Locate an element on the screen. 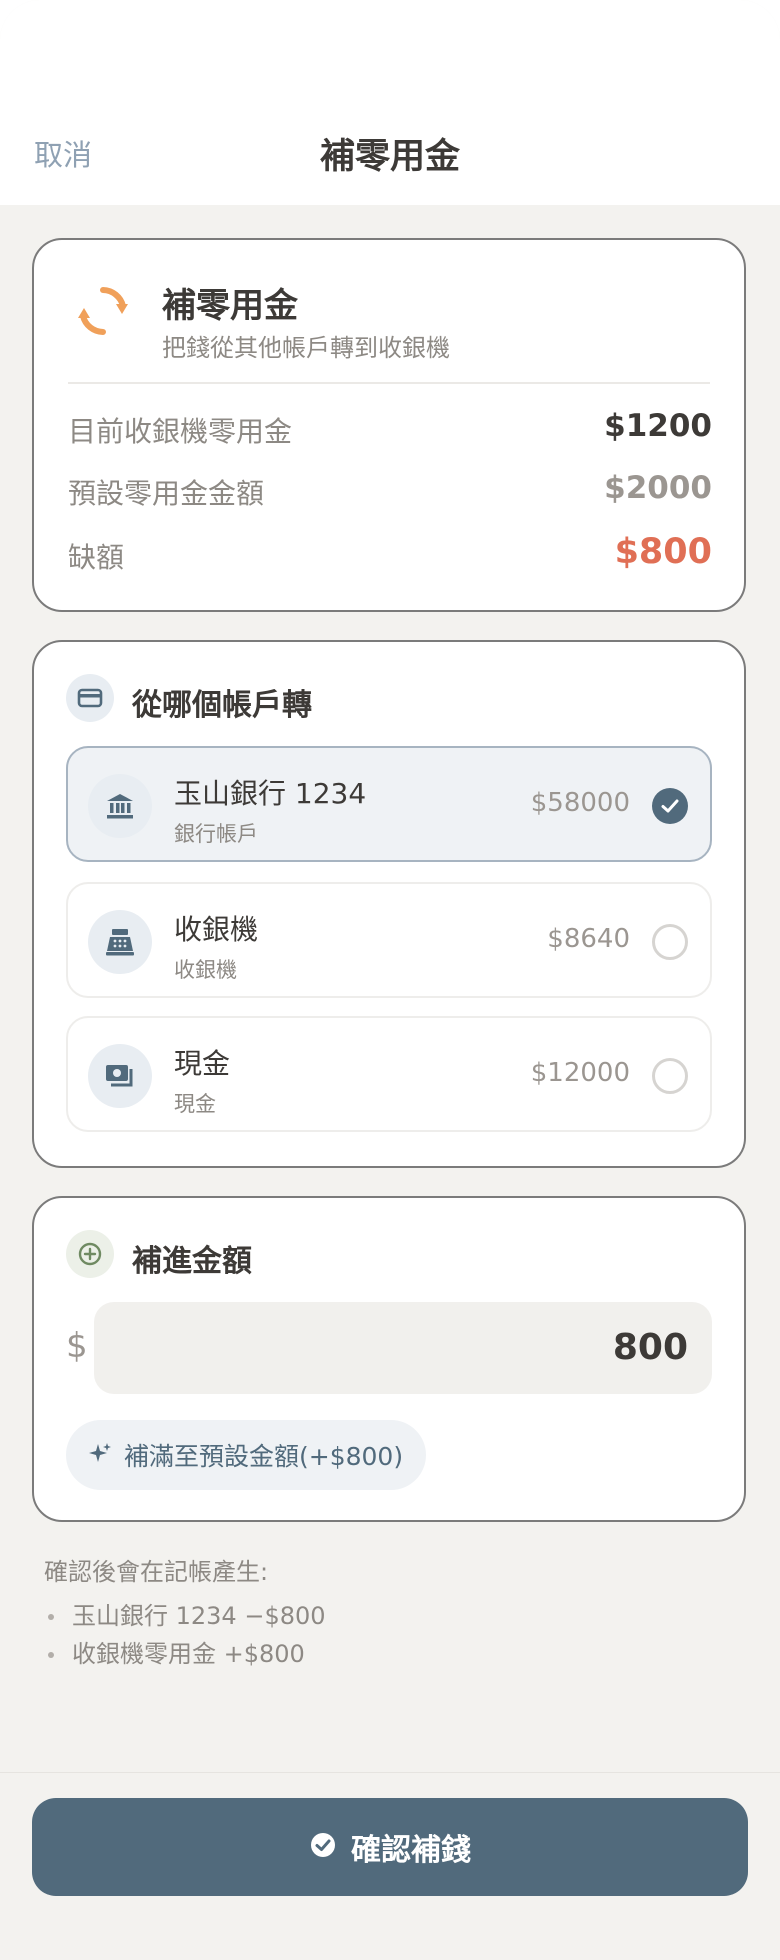 The width and height of the screenshot is (780, 1960). default-float-value: $2000 is located at coordinates (658, 488).